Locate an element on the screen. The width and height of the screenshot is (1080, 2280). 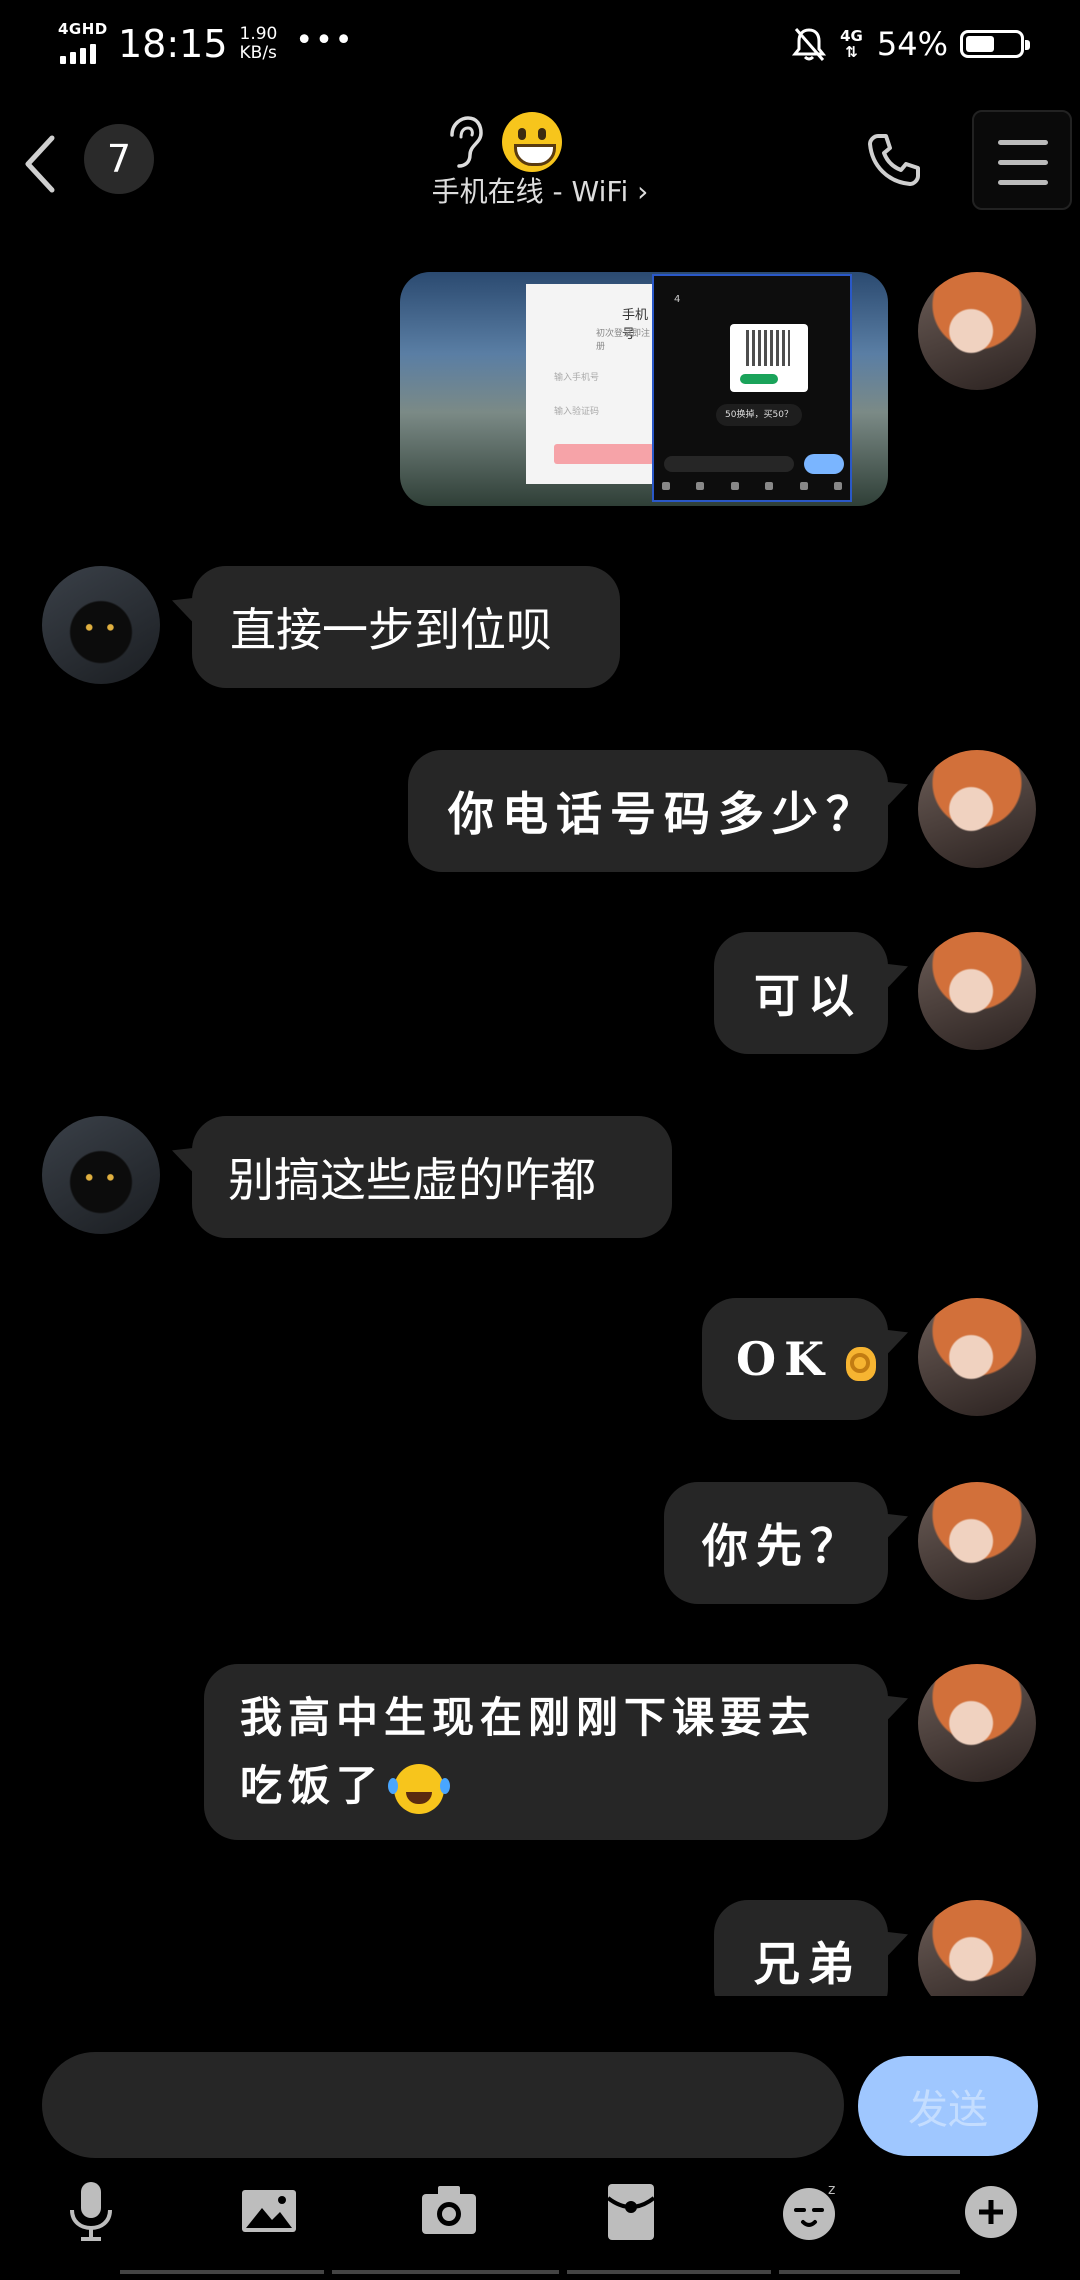
message-bubble: 你先？ is located at coordinates (776, 1543).